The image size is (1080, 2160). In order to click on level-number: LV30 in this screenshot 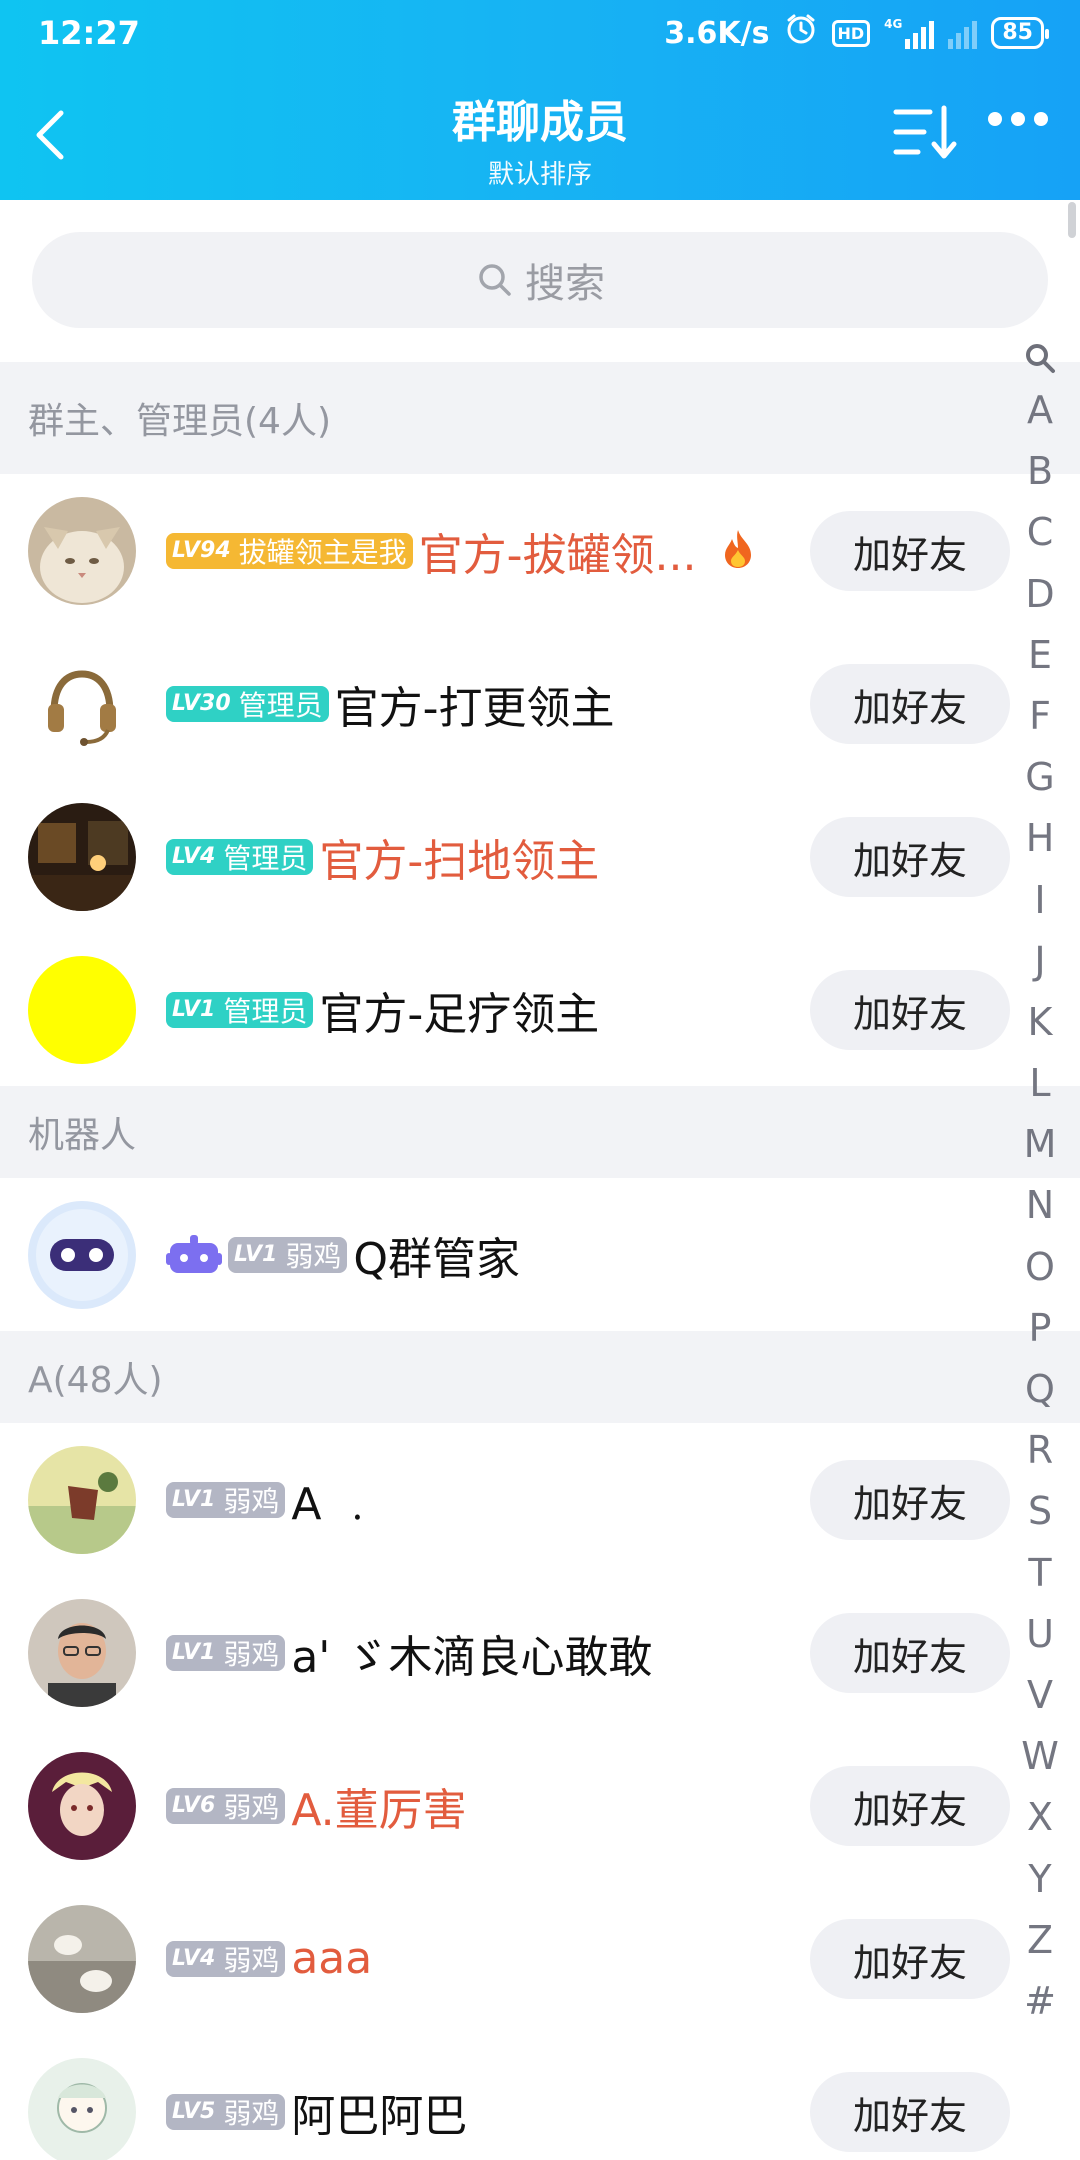, I will do `click(201, 703)`.